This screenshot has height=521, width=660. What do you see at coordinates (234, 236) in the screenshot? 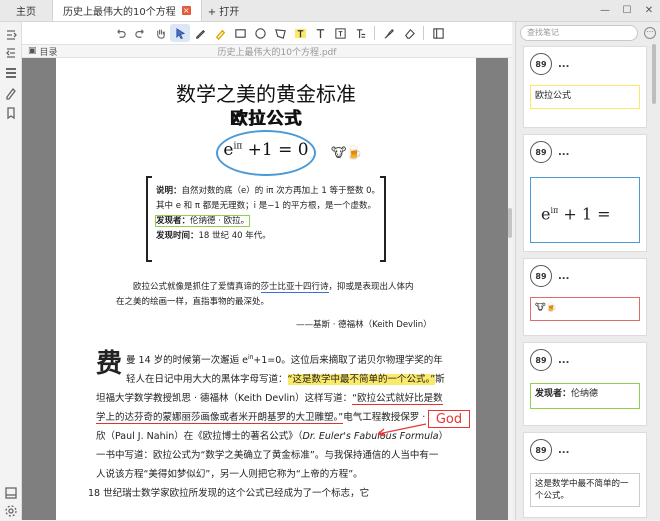
I see `time-text: 18 世纪 40 年代。` at bounding box center [234, 236].